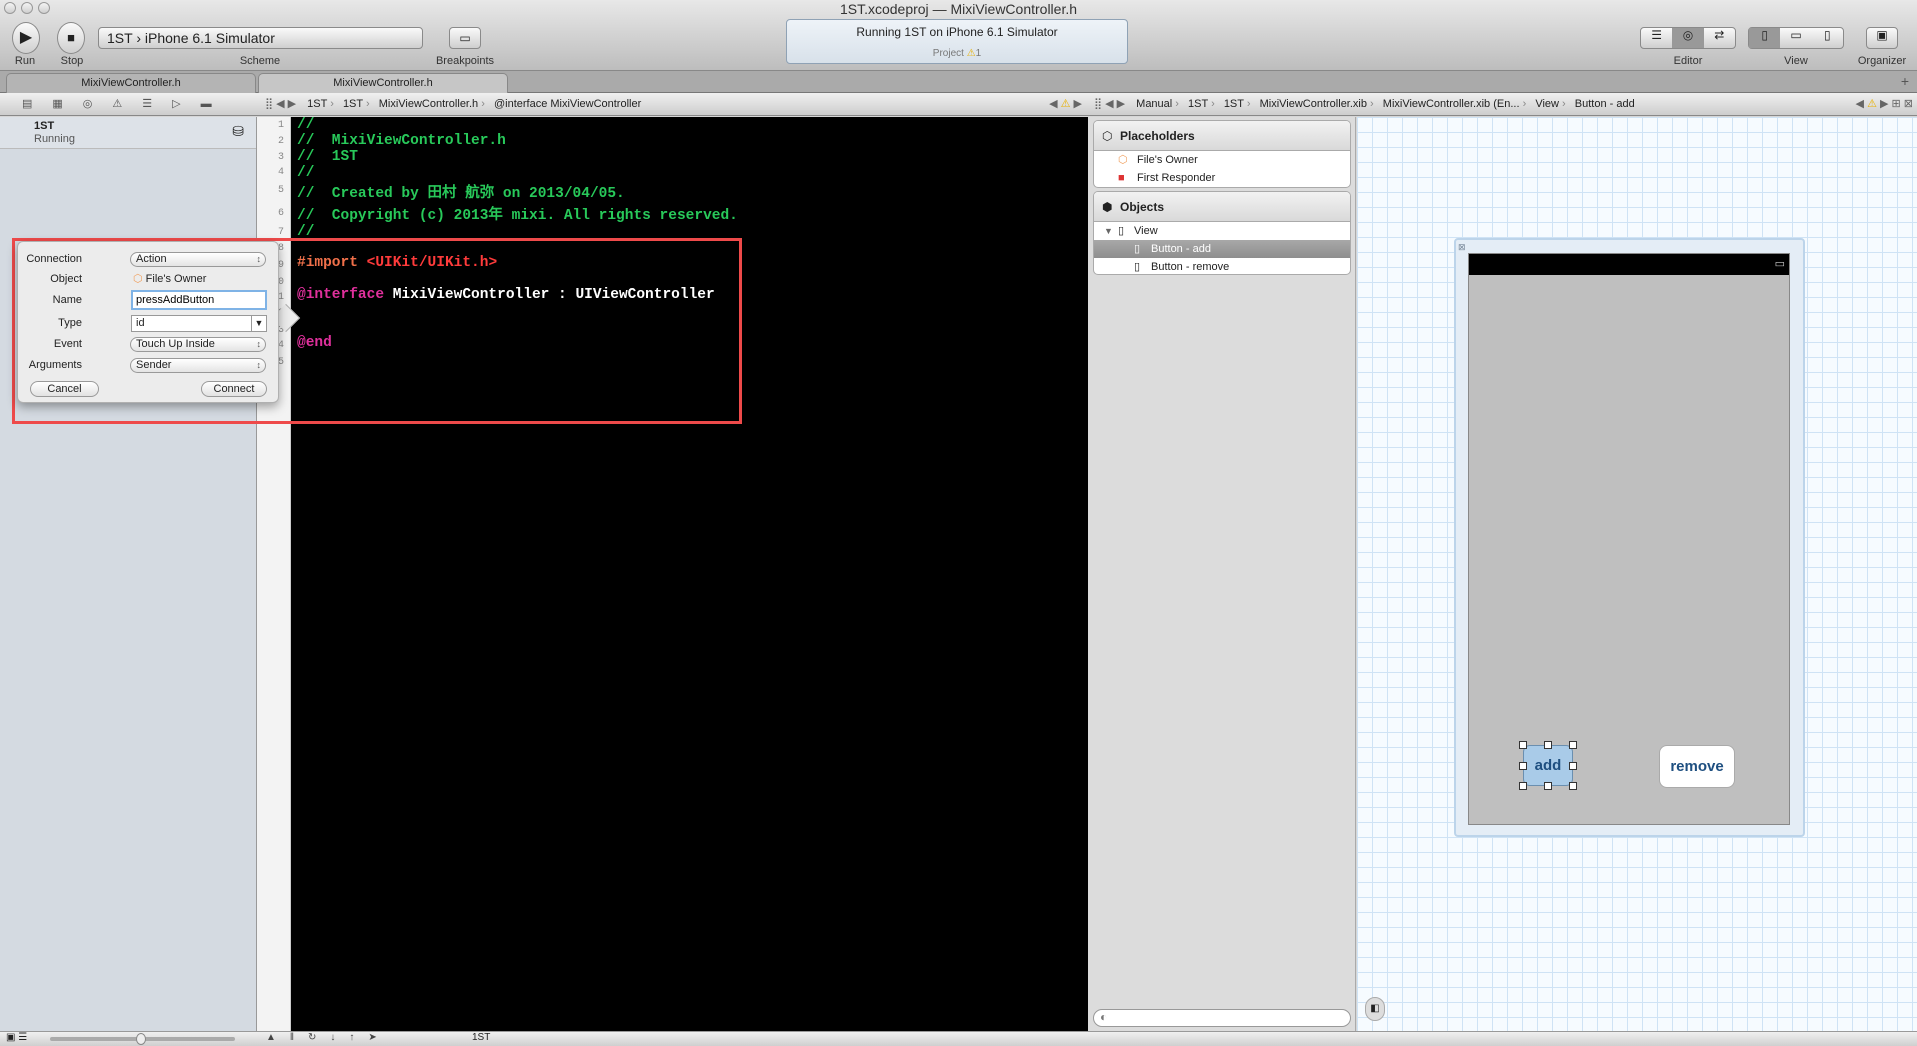 This screenshot has height=1046, width=1917. I want to click on breadcrumb-file: MixiViewController.h, so click(432, 104).